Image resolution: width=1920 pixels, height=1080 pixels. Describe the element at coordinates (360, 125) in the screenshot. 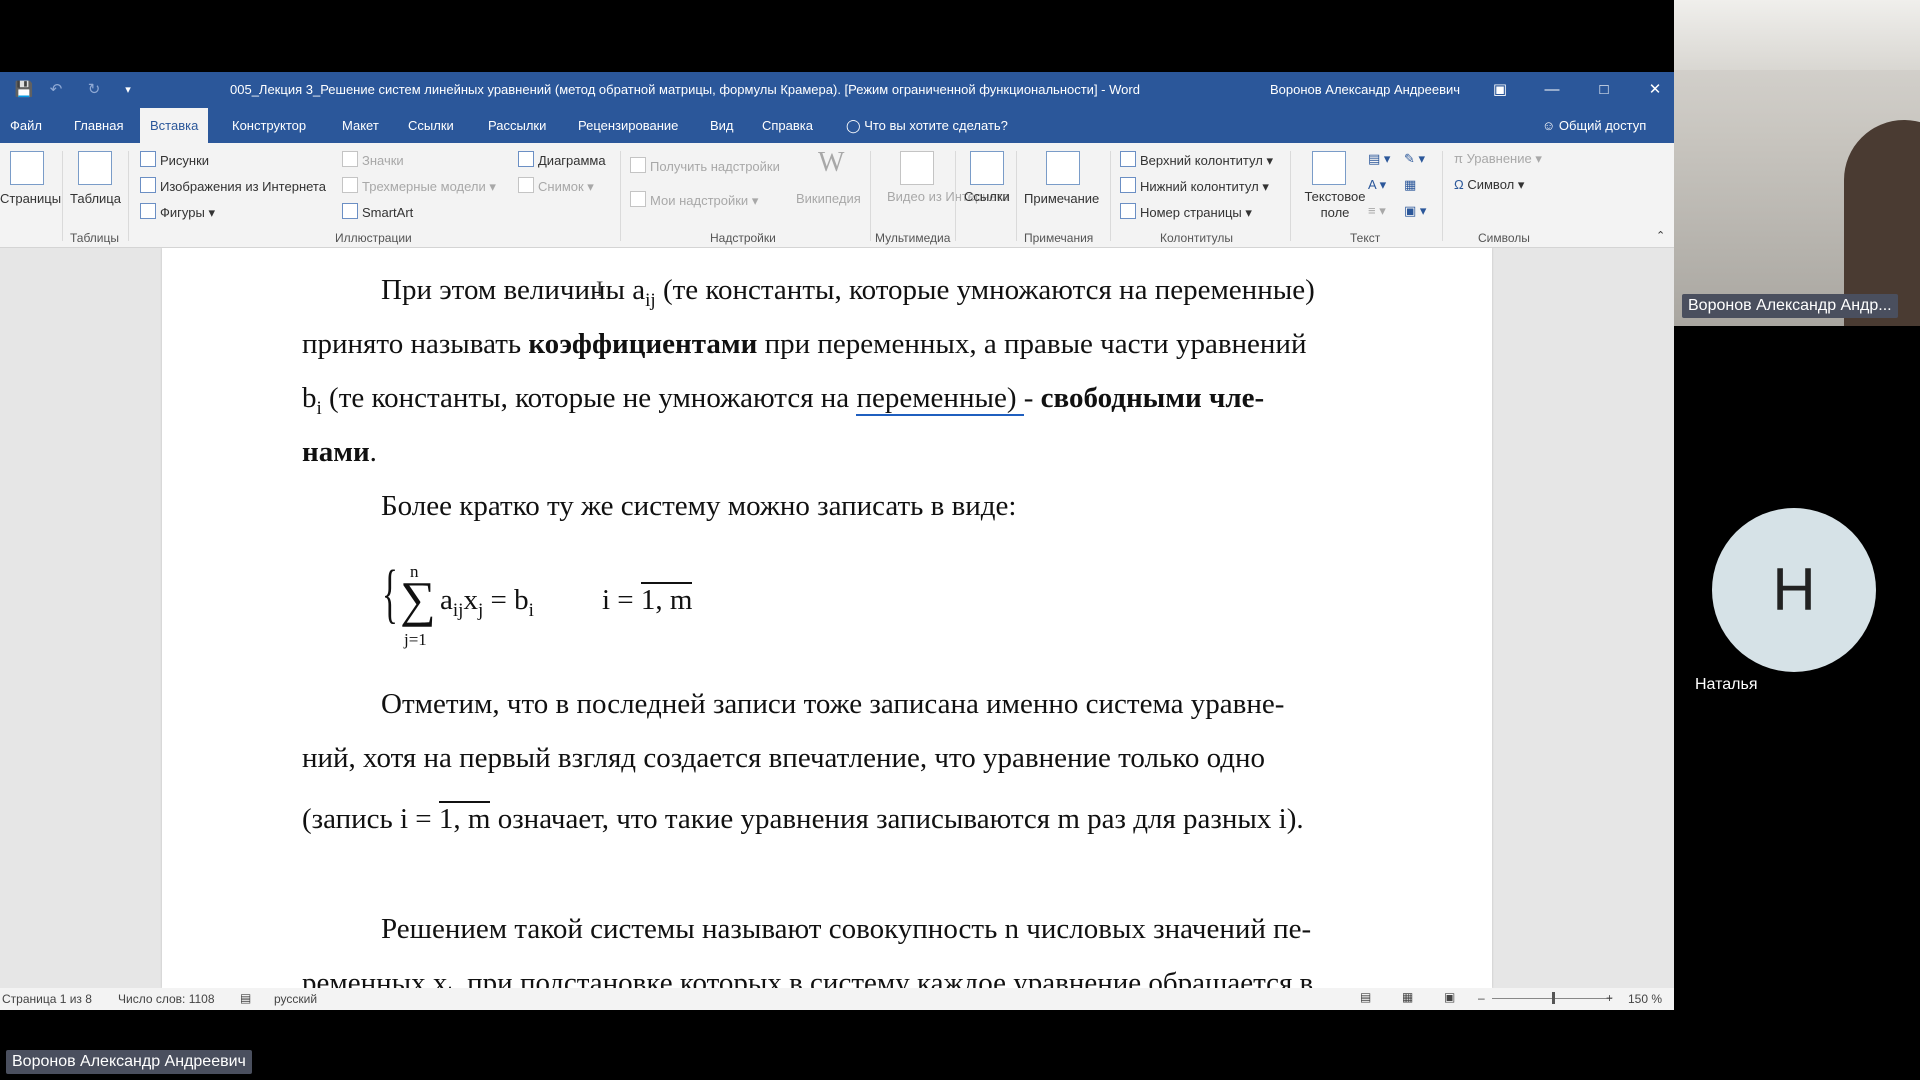

I see `tab-layout: Макет` at that location.